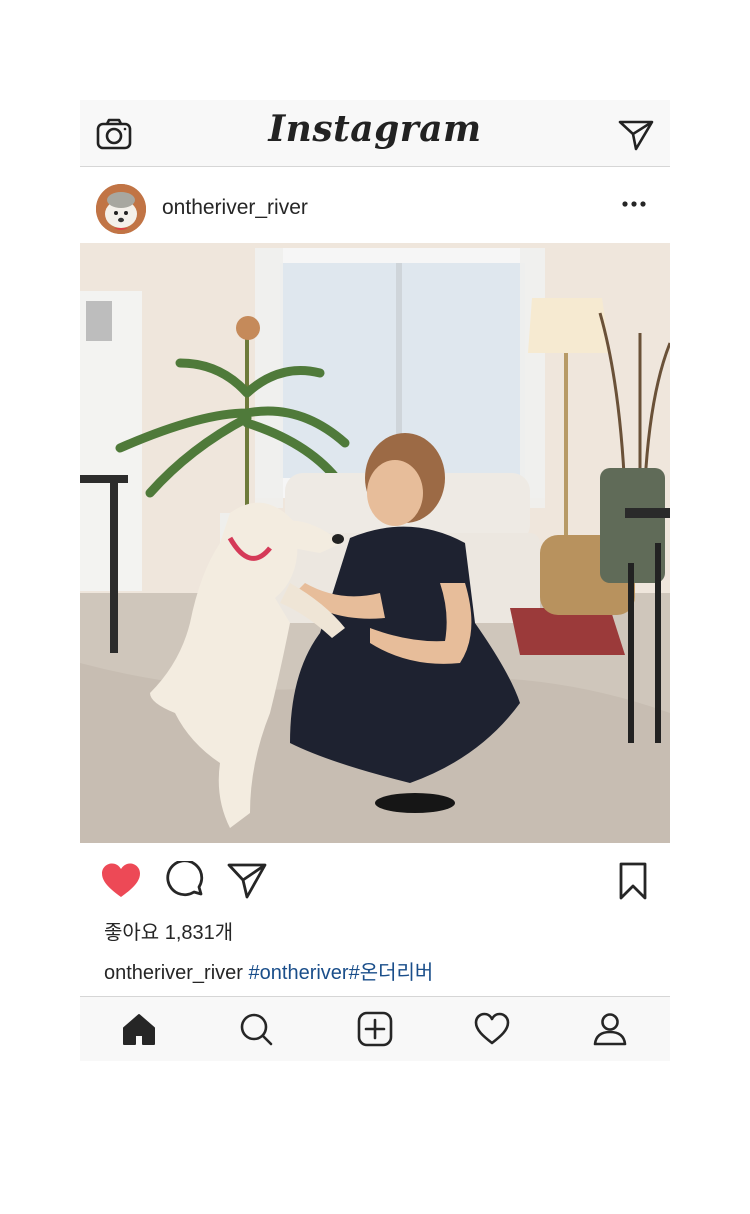  What do you see at coordinates (636, 135) in the screenshot?
I see `send-icon` at bounding box center [636, 135].